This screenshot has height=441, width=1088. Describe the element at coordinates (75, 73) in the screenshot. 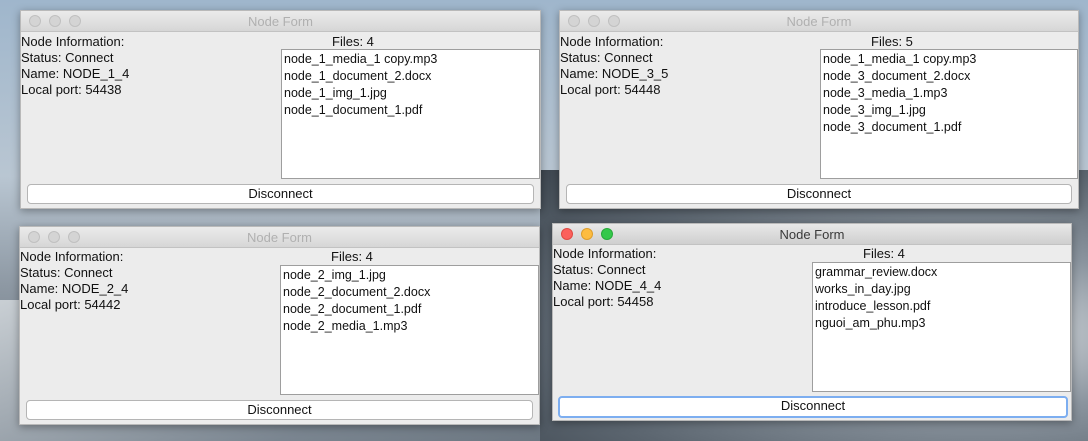

I see `node-name-text: Name: NODE_1_4` at that location.